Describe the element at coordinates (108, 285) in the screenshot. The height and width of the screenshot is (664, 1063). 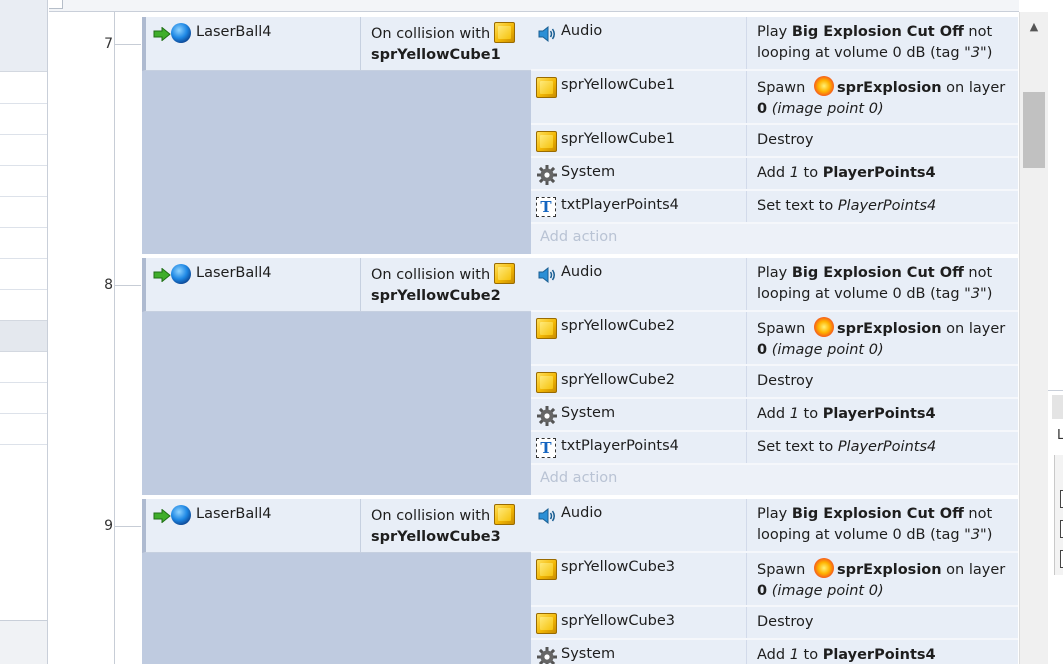
I see `event-number: 8` at that location.